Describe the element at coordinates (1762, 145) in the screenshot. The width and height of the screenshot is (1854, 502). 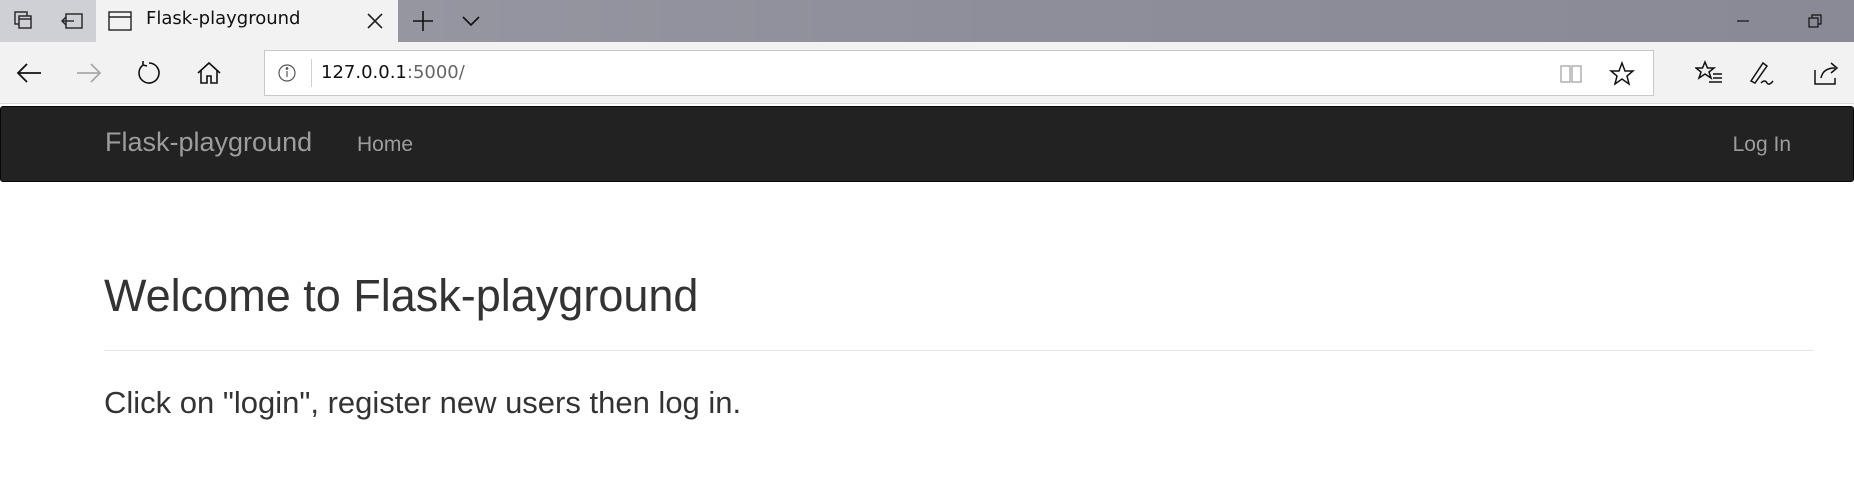
I see `nav-login-link: Log In` at that location.